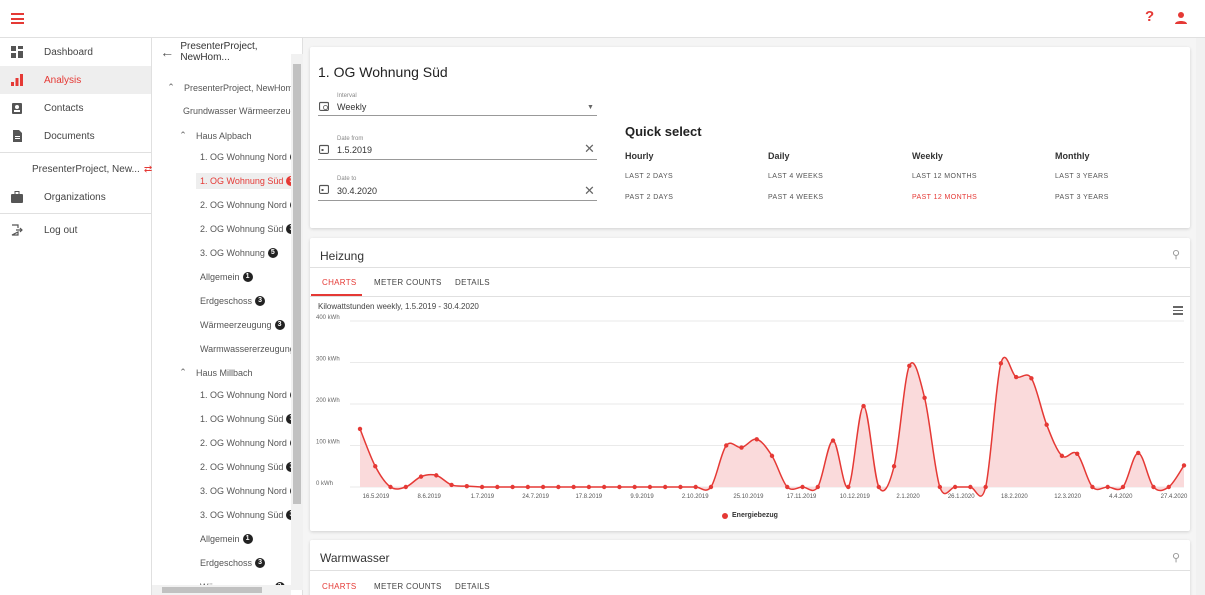 Image resolution: width=1205 pixels, height=595 pixels. What do you see at coordinates (354, 150) in the screenshot?
I see `date-from-input: 1.5.2019` at bounding box center [354, 150].